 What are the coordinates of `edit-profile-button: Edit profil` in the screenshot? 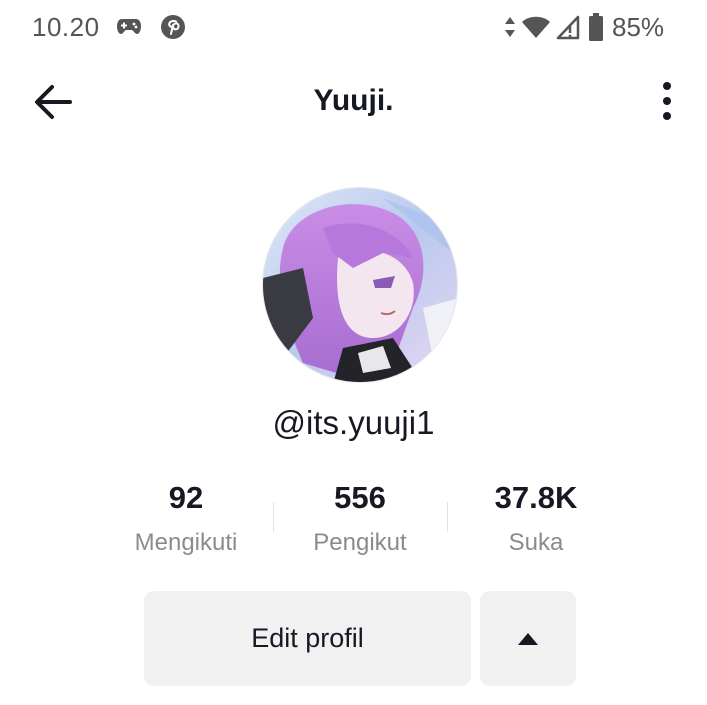 It's located at (307, 638).